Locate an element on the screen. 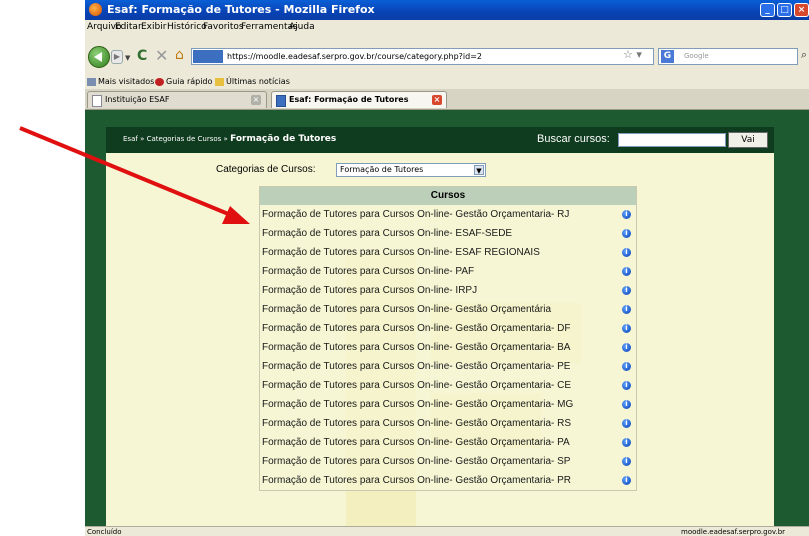 Image resolution: width=809 pixels, height=536 pixels. folder-icon is located at coordinates (91, 81).